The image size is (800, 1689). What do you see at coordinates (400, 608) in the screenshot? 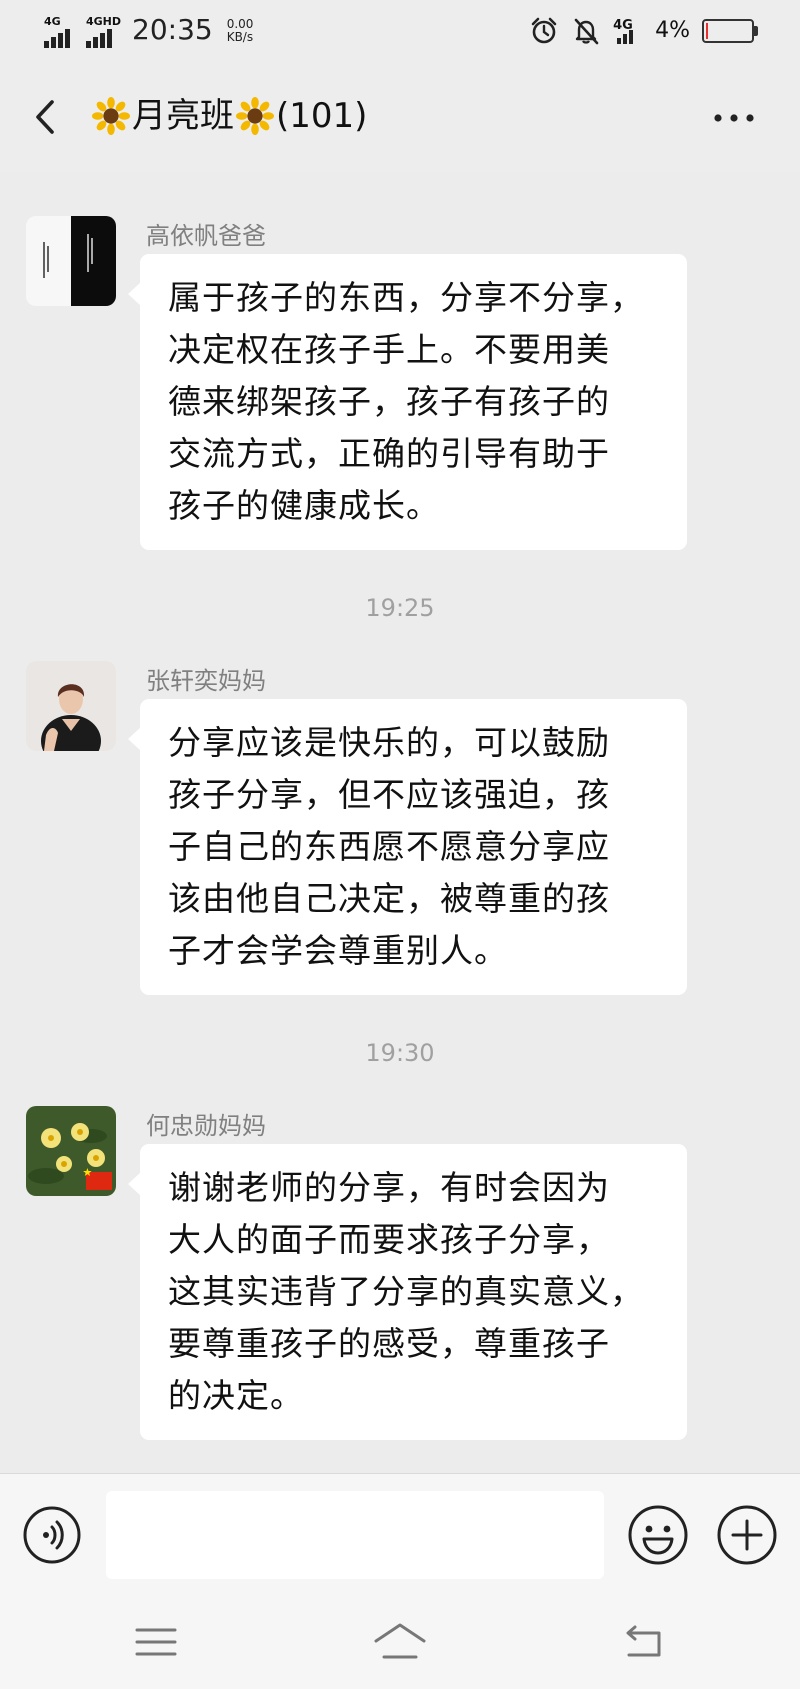
I see `time-separator: 19:25` at bounding box center [400, 608].